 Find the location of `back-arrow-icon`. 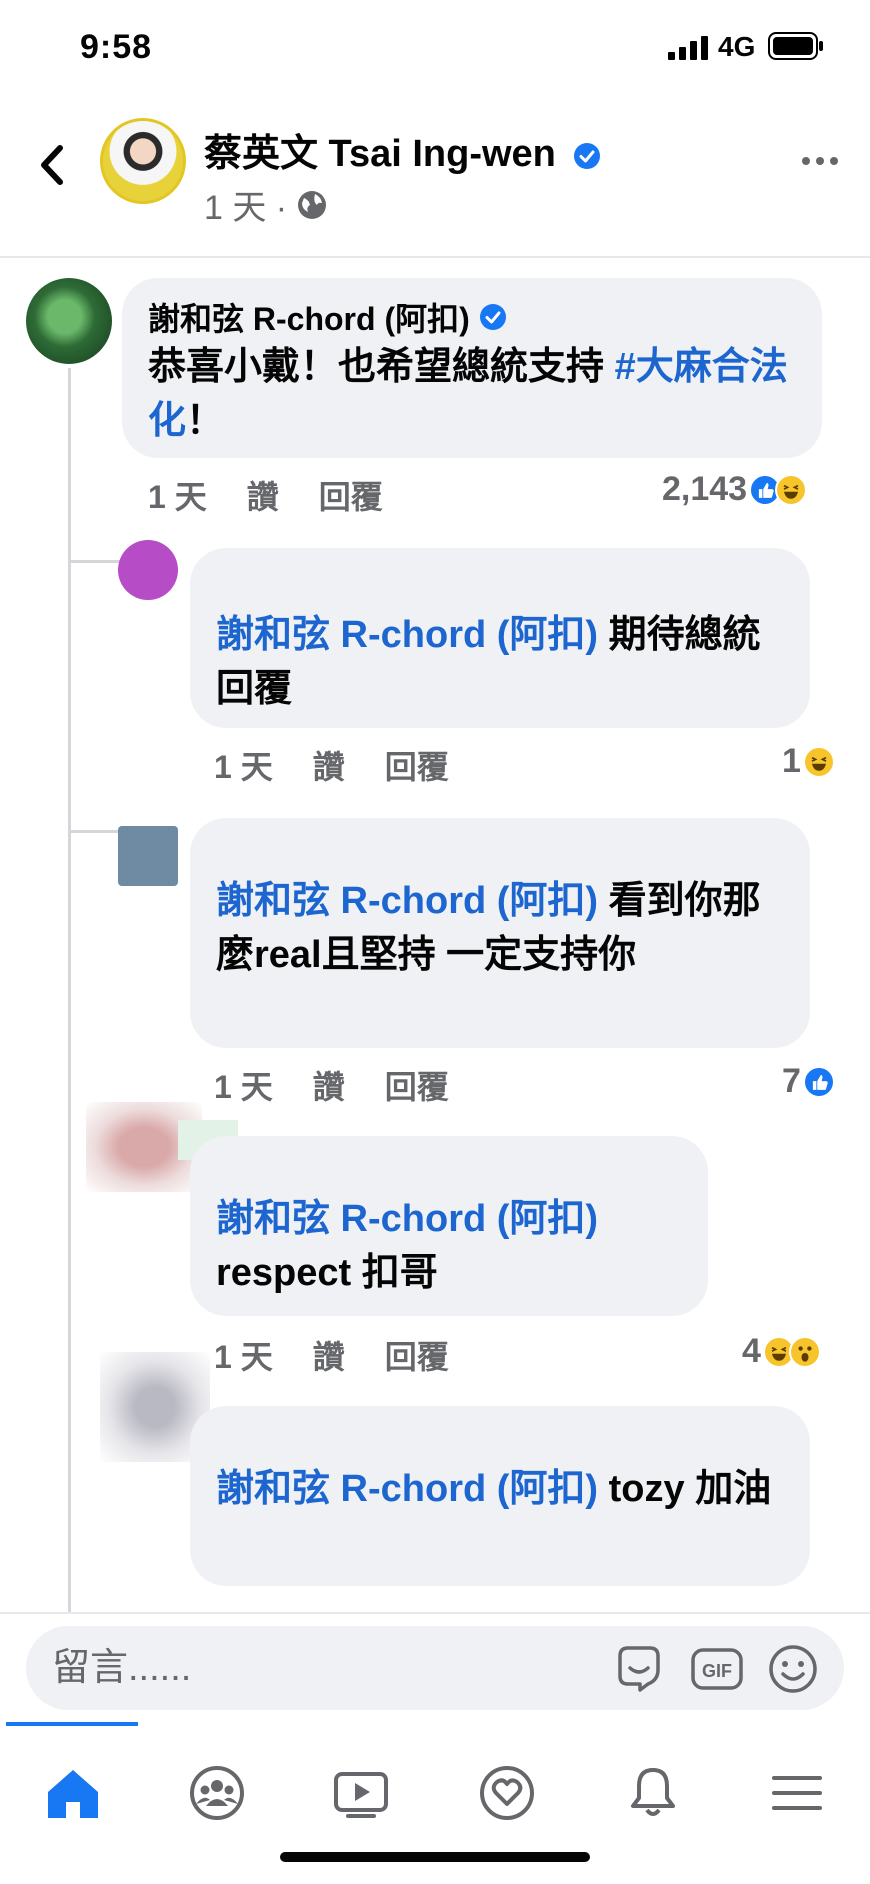

back-arrow-icon is located at coordinates (52, 165).